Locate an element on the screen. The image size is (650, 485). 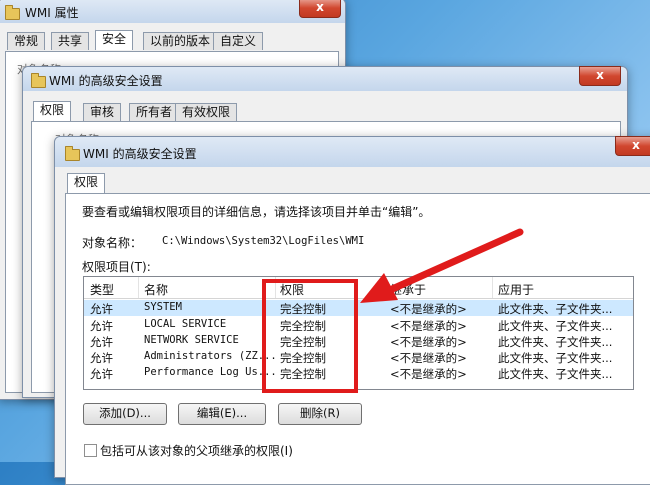
tab-customize: 自定义 is located at coordinates (238, 41).